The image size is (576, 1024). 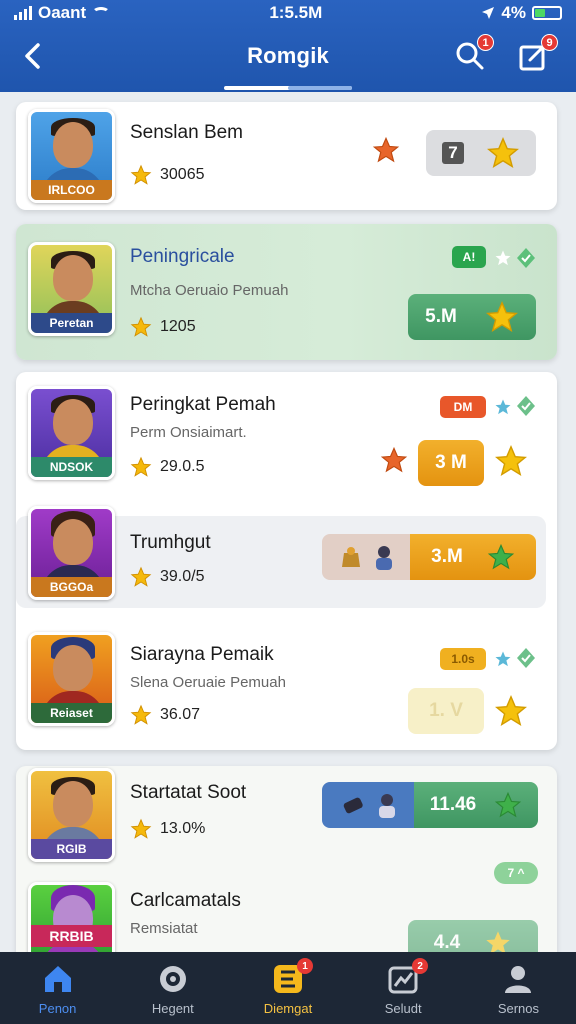 What do you see at coordinates (516, 873) in the screenshot?
I see `rank-tag: 7 ^` at bounding box center [516, 873].